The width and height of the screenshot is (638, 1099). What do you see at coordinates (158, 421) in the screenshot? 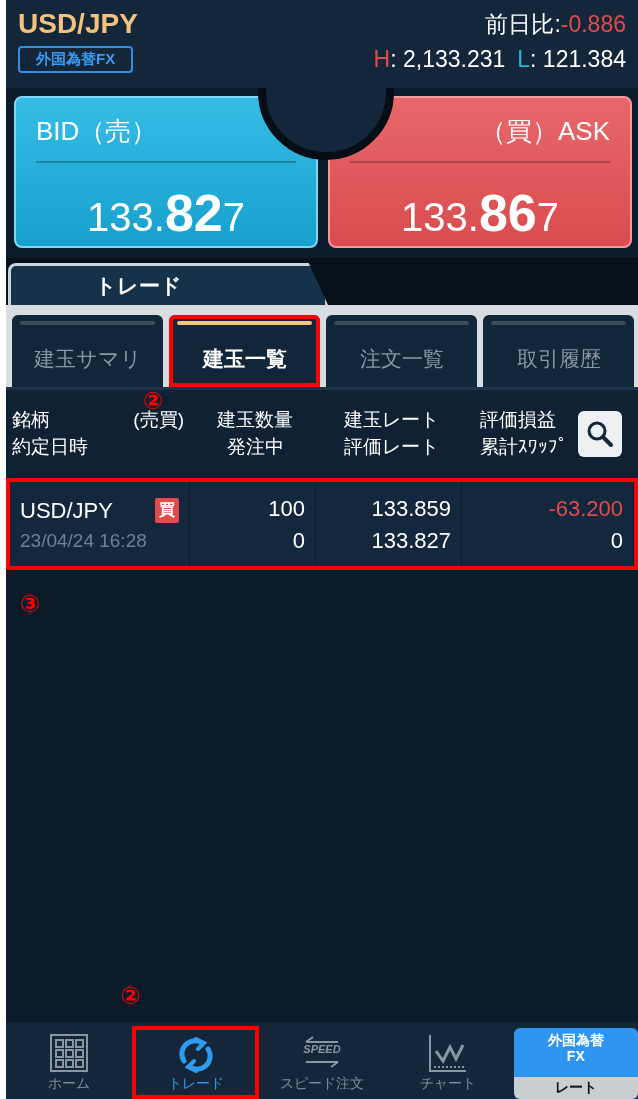
I see `column-header: (売買)` at bounding box center [158, 421].